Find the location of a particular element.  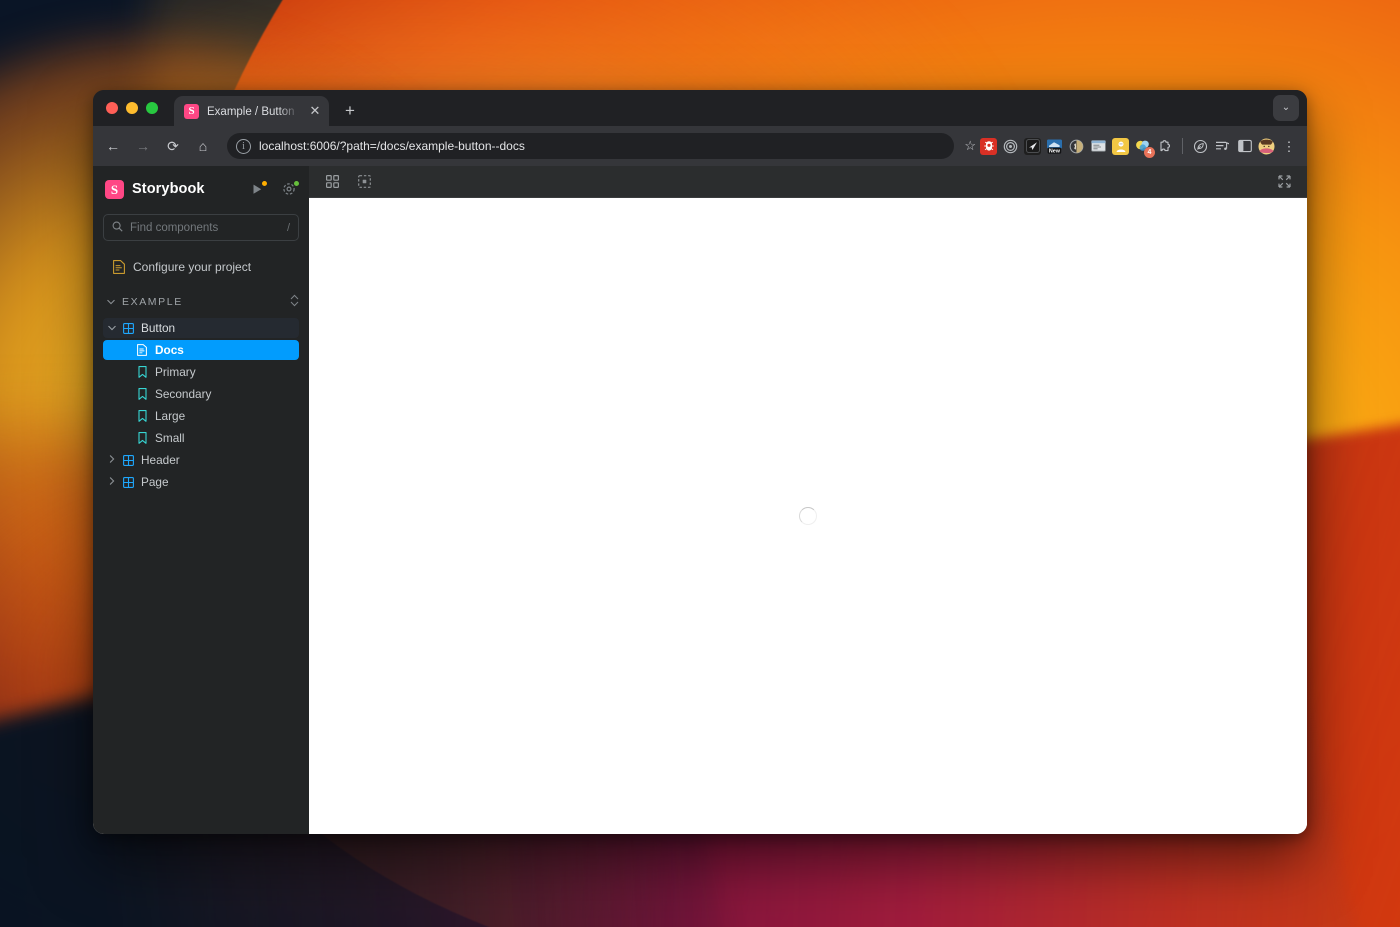

home-button: ⌂ is located at coordinates (203, 146).